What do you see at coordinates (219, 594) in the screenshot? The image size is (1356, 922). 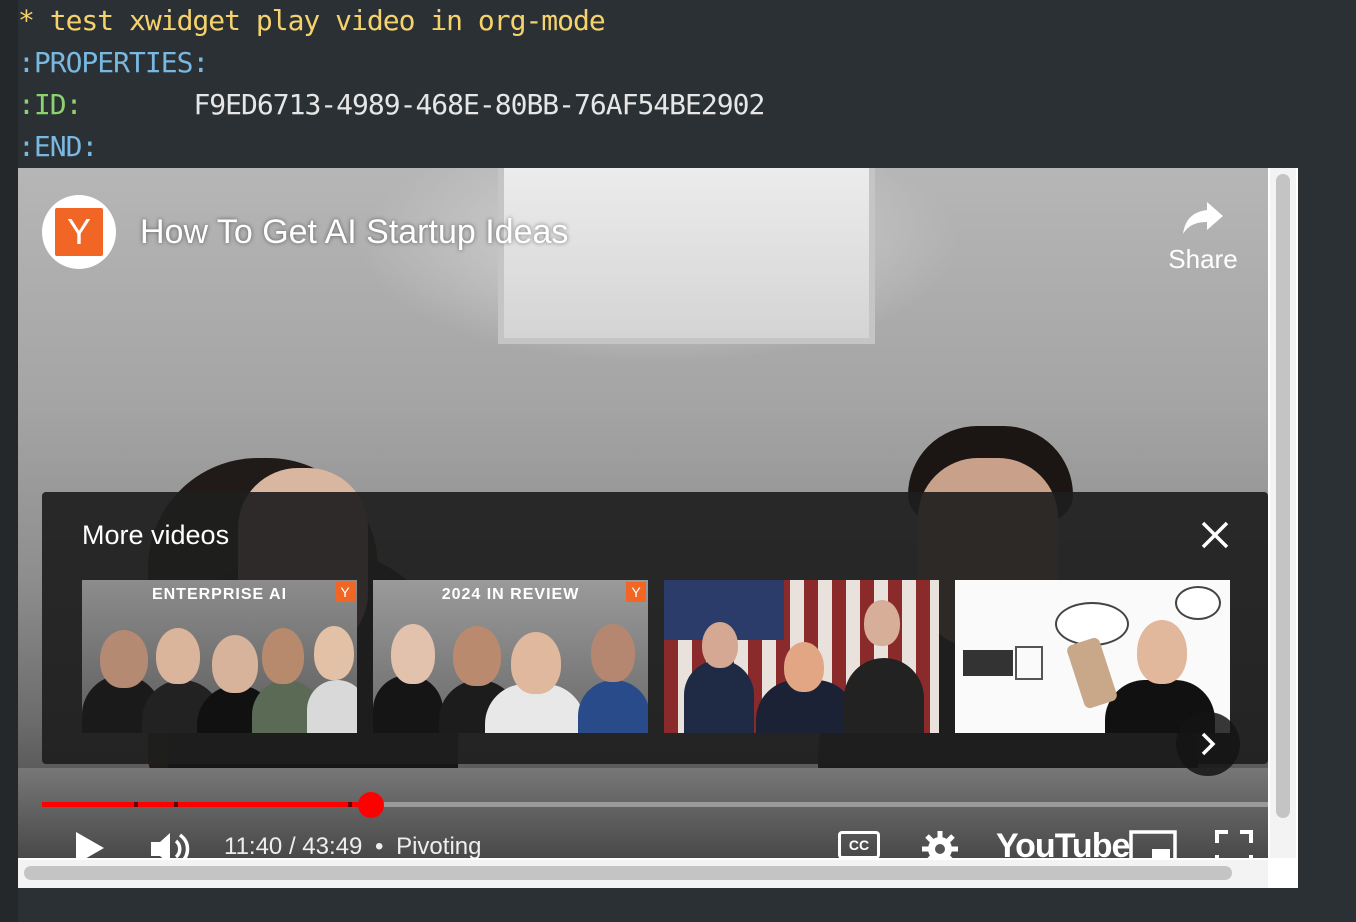 I see `thumbnail-caption: ENTERPRISE AI` at bounding box center [219, 594].